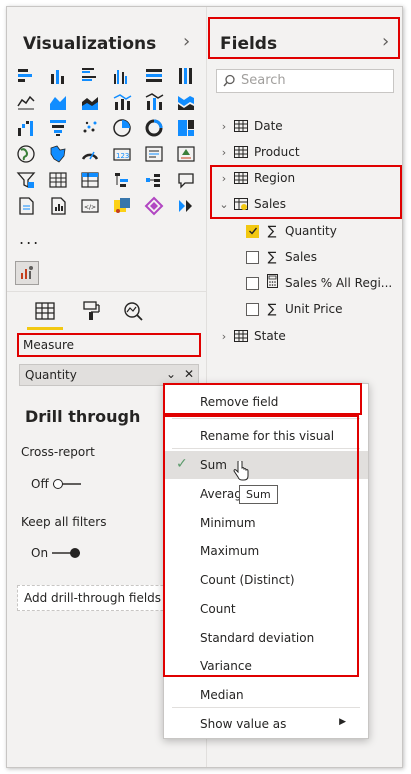 Image resolution: width=411 pixels, height=774 pixels. What do you see at coordinates (45, 311) in the screenshot?
I see `fields-tab-icon` at bounding box center [45, 311].